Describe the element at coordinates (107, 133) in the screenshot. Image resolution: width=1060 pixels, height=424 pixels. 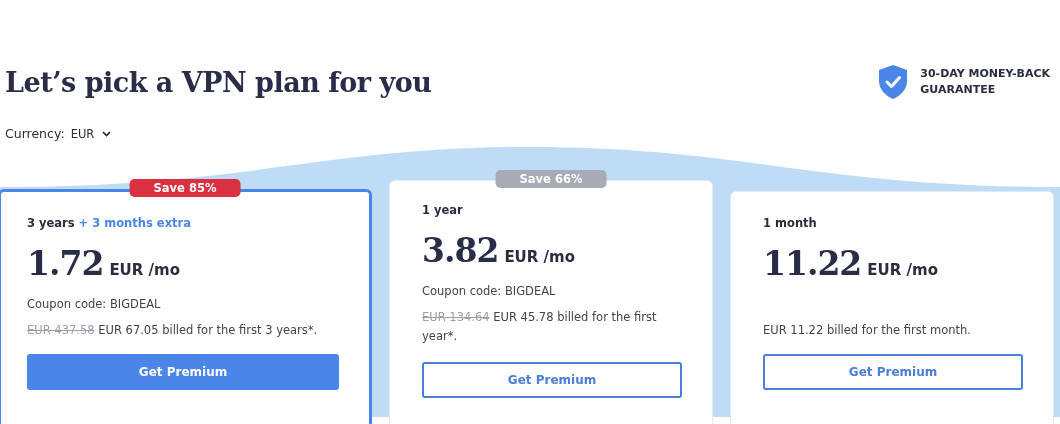
I see `chevron-down-icon` at that location.